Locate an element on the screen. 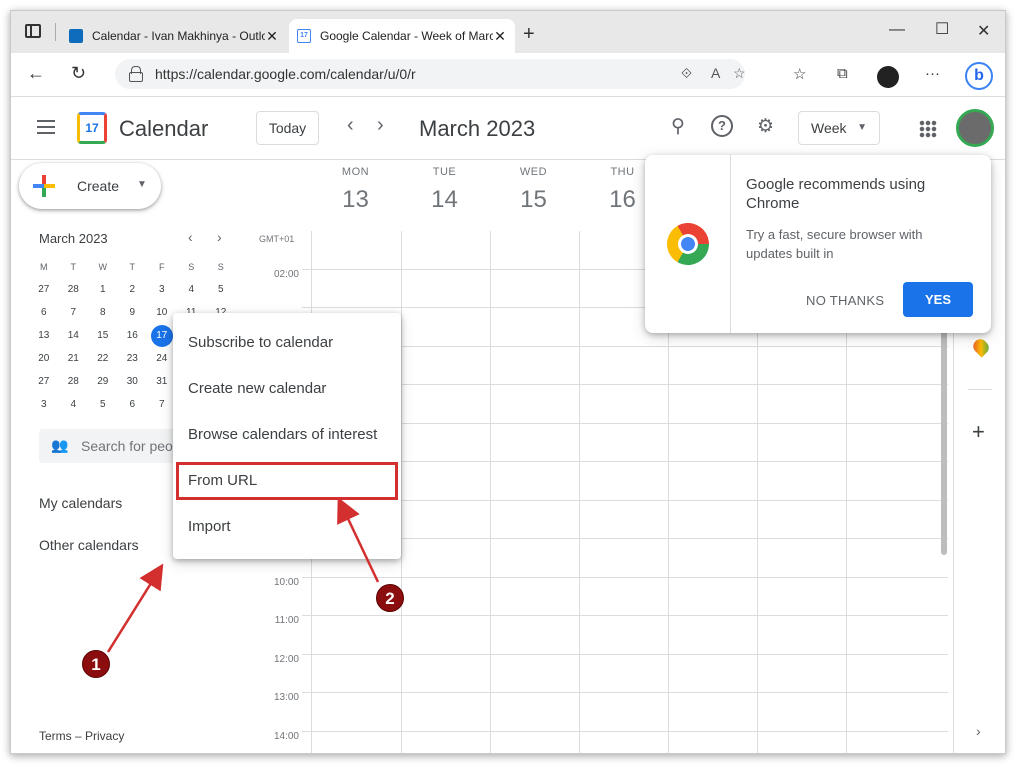  expand-panel-icon: › is located at coordinates (978, 731).